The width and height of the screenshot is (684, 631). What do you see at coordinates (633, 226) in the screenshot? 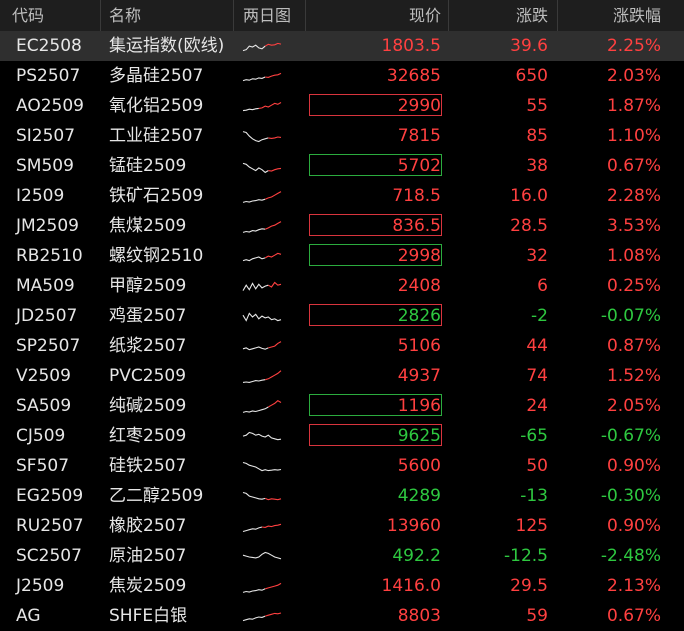
I see `change-percent: 3.53%` at bounding box center [633, 226].